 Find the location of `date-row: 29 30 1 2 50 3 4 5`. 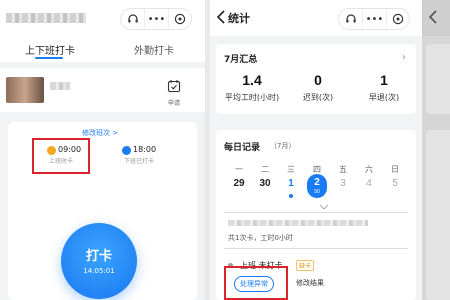

date-row: 29 30 1 2 50 3 4 5 is located at coordinates (317, 189).